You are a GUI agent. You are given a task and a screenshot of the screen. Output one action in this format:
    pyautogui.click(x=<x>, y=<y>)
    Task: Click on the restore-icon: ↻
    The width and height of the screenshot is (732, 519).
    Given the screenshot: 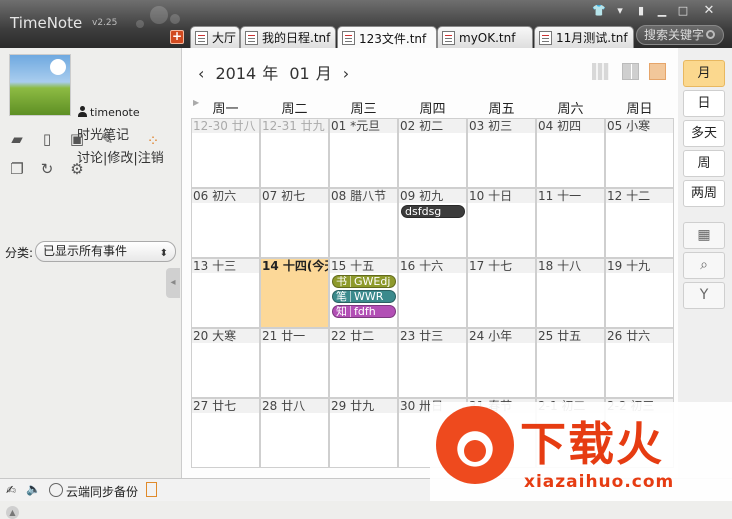 What is the action you would take?
    pyautogui.click(x=47, y=169)
    